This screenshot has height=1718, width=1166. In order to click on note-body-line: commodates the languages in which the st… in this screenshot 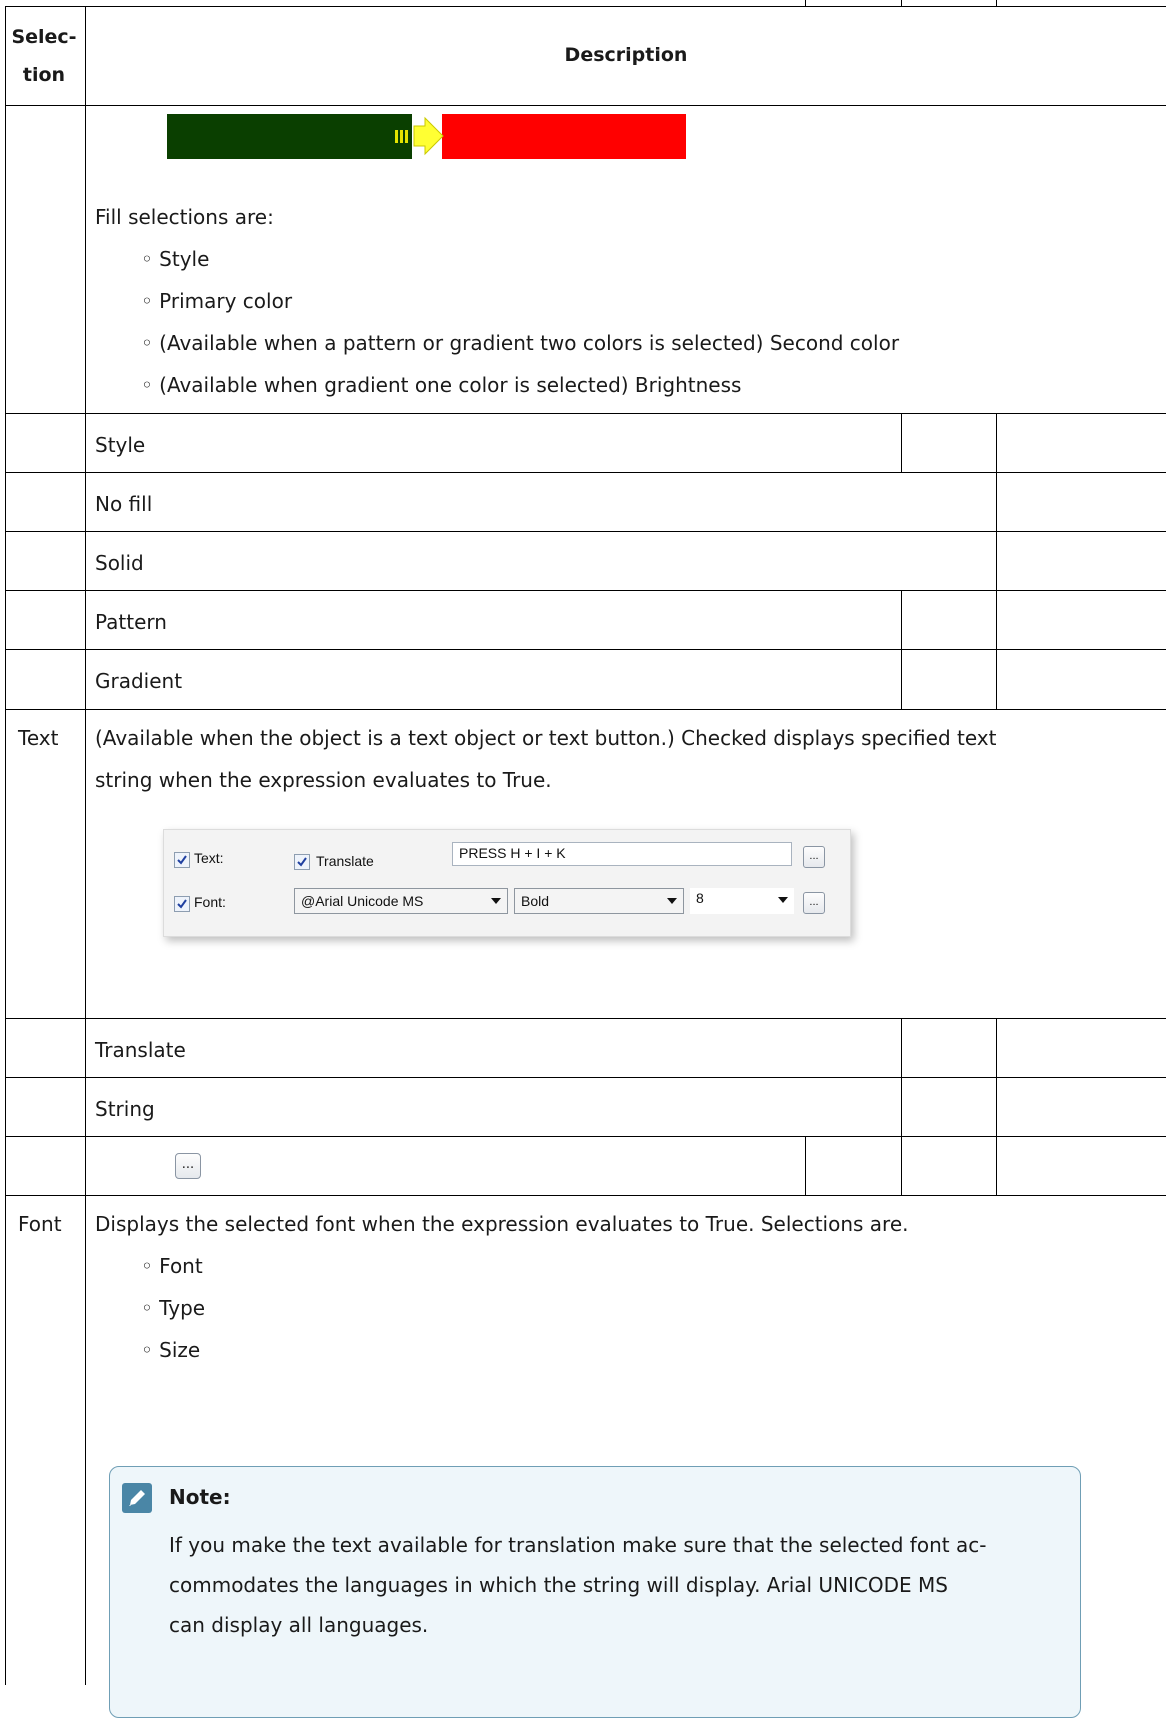, I will do `click(558, 1585)`.